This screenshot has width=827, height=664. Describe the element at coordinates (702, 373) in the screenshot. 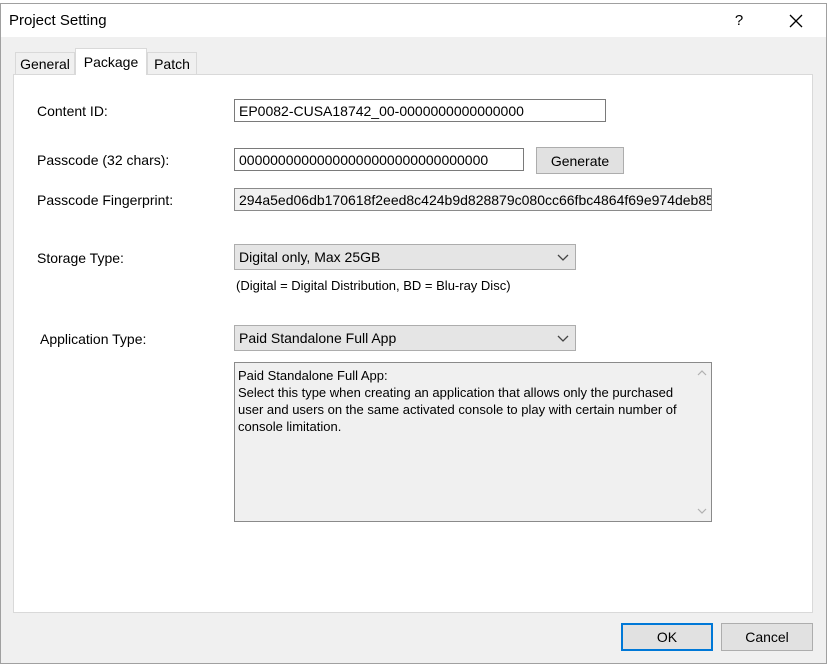

I see `scroll-up-icon` at that location.